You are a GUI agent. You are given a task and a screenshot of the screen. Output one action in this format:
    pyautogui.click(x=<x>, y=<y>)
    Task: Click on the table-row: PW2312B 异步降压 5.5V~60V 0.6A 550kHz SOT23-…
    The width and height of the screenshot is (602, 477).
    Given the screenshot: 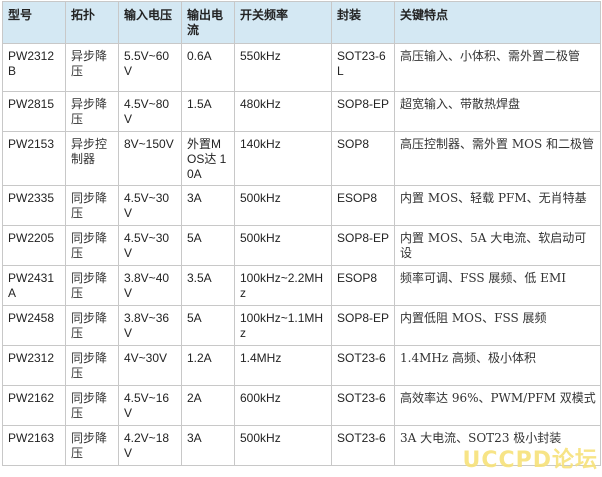 What is the action you would take?
    pyautogui.click(x=301, y=67)
    